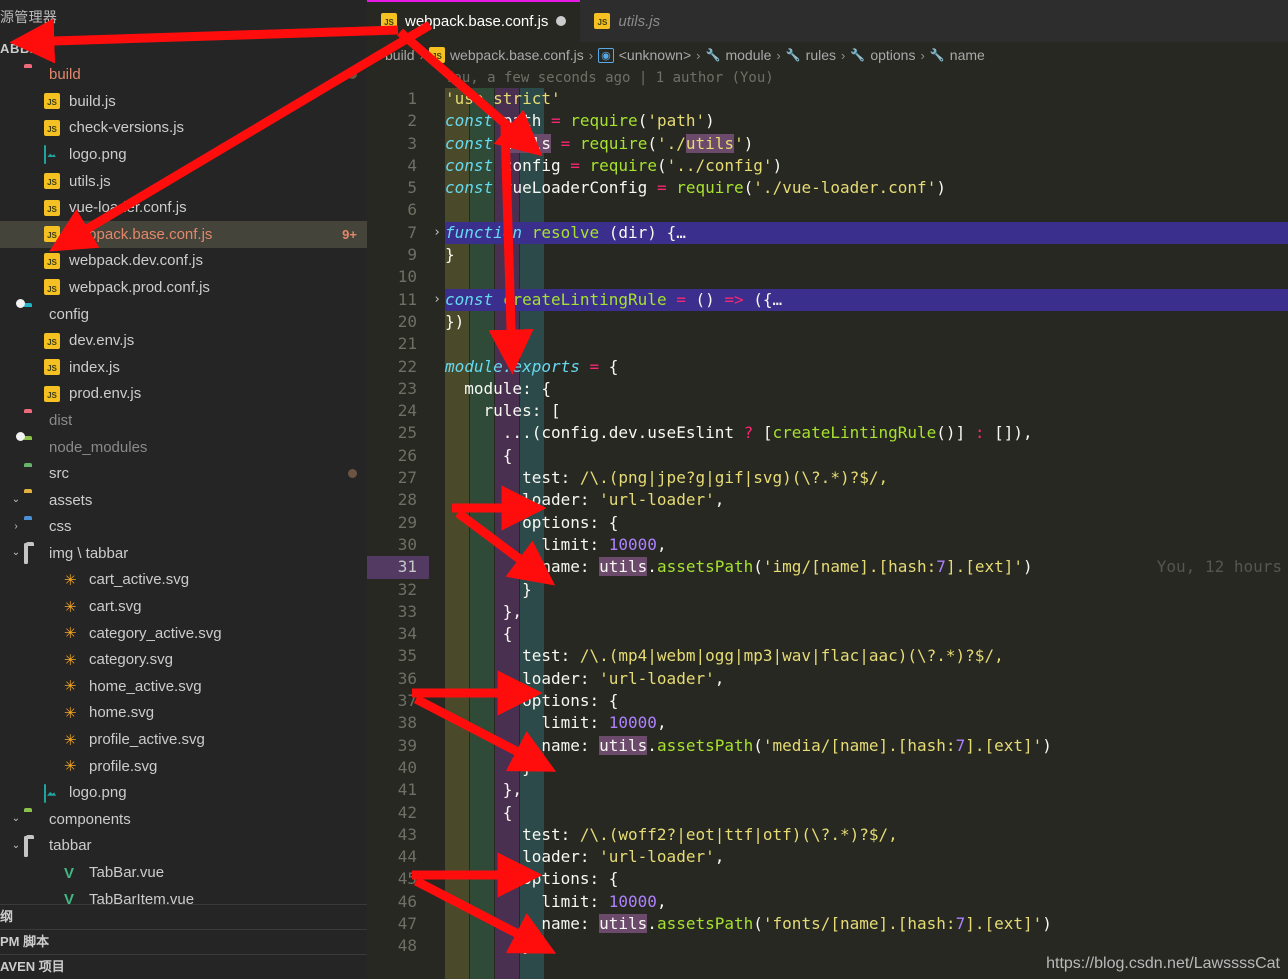  I want to click on code-line: 28 loader: 'url-loader',, so click(827, 500).